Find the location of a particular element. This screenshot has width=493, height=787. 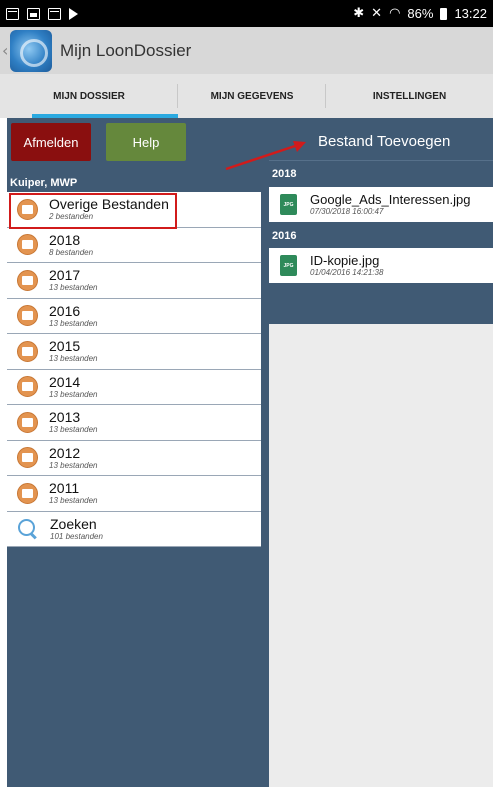

status-bar: ✱ ✕ ◠ 86% 13:22 is located at coordinates (246, 13).